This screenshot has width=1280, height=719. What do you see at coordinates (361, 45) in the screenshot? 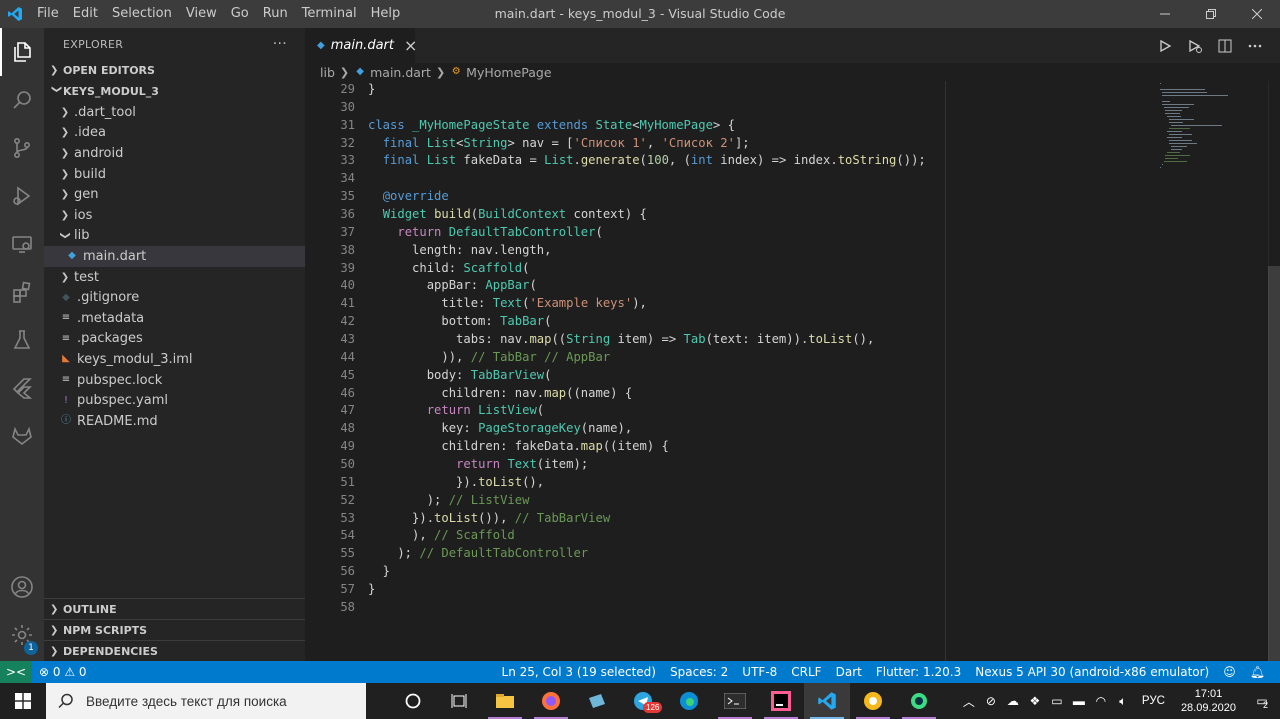
I see `tab-main-dart: ◆ main.dart ×` at bounding box center [361, 45].